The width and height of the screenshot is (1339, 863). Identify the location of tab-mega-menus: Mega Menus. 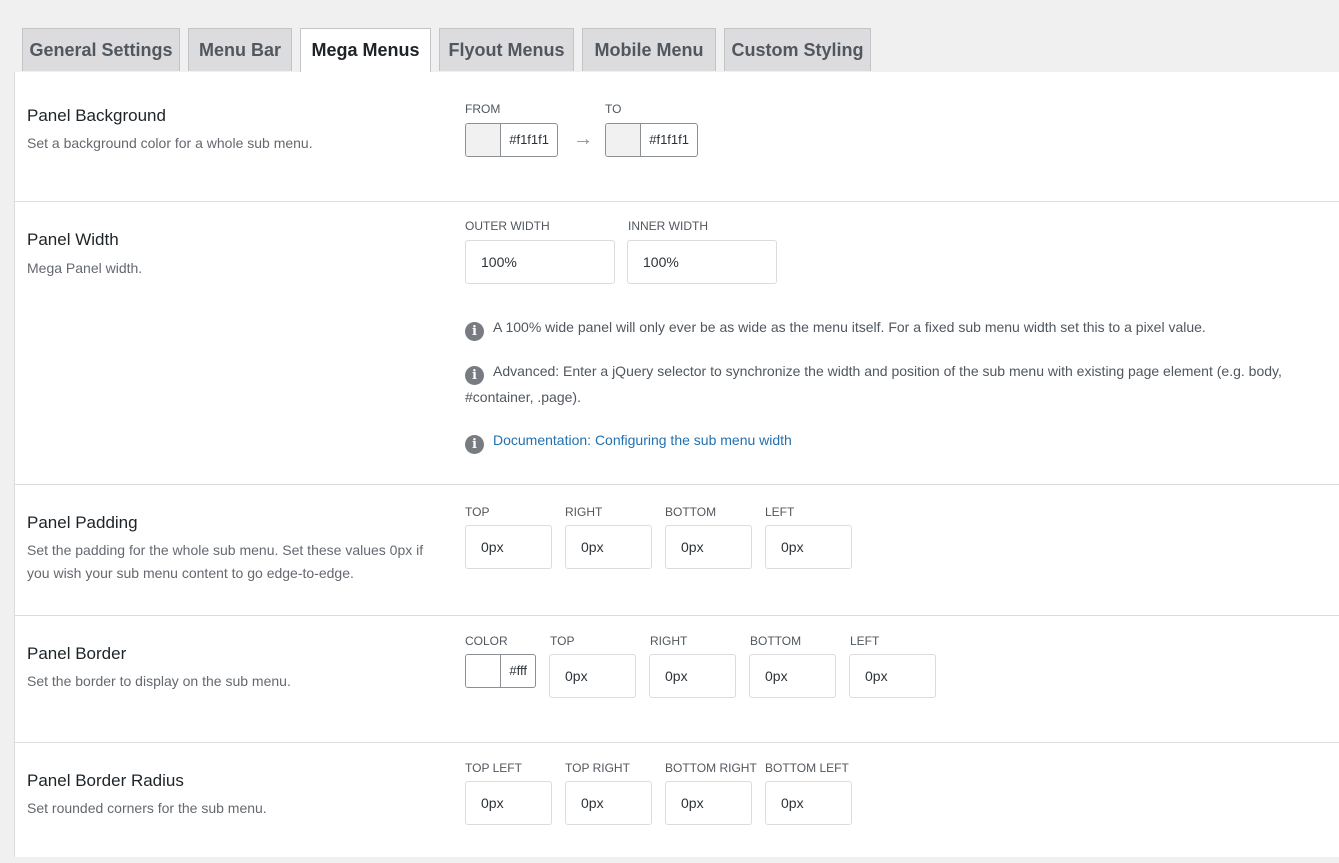
(365, 50).